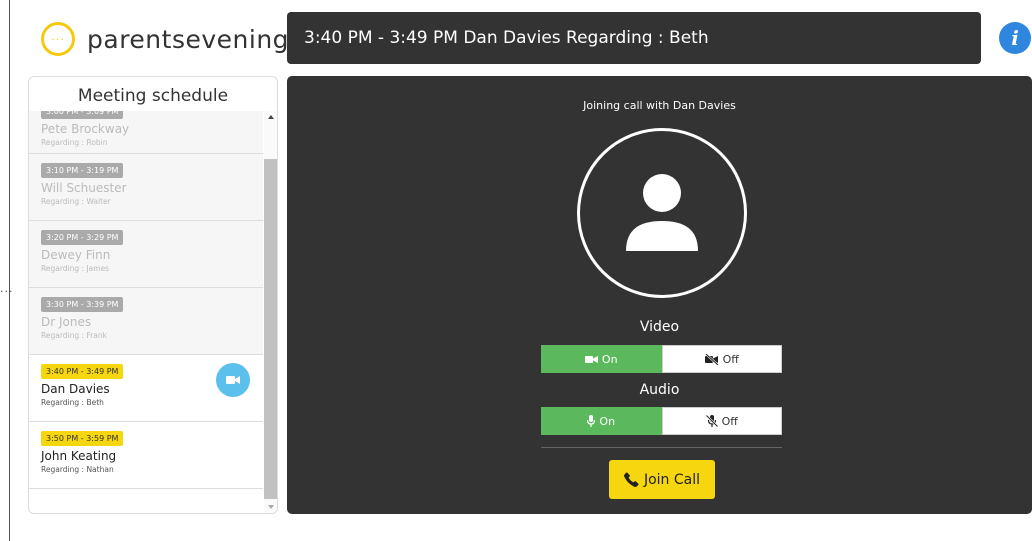 This screenshot has width=1032, height=541. What do you see at coordinates (730, 359) in the screenshot?
I see `video-off-label: Off` at bounding box center [730, 359].